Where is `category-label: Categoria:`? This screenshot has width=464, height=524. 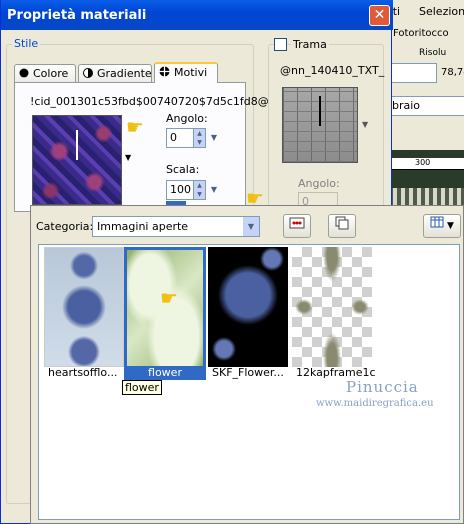
category-label: Categoria: is located at coordinates (65, 226).